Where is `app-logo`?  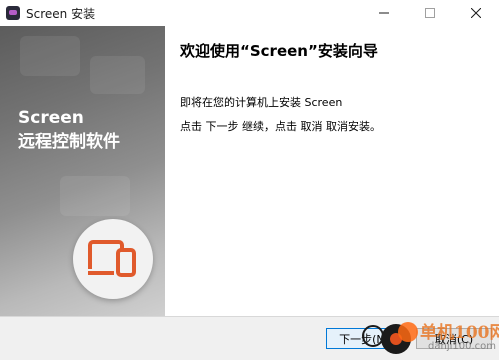 app-logo is located at coordinates (113, 259).